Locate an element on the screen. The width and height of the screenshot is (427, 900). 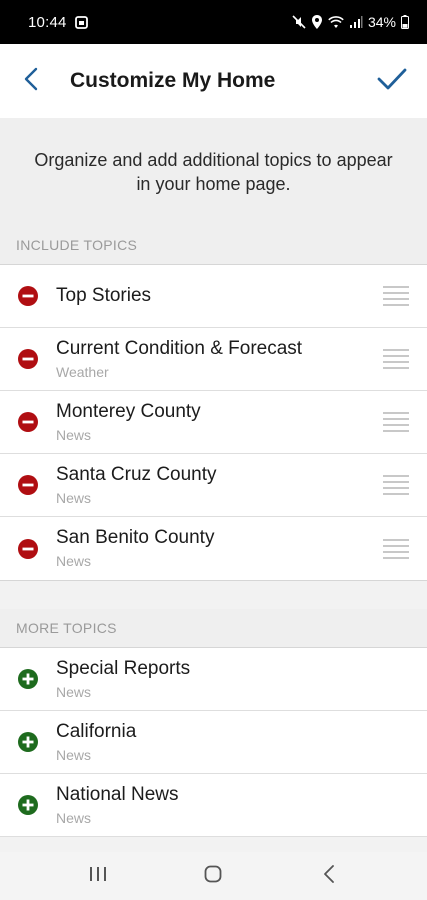
list-item: Monterey County News is located at coordinates (213, 422).